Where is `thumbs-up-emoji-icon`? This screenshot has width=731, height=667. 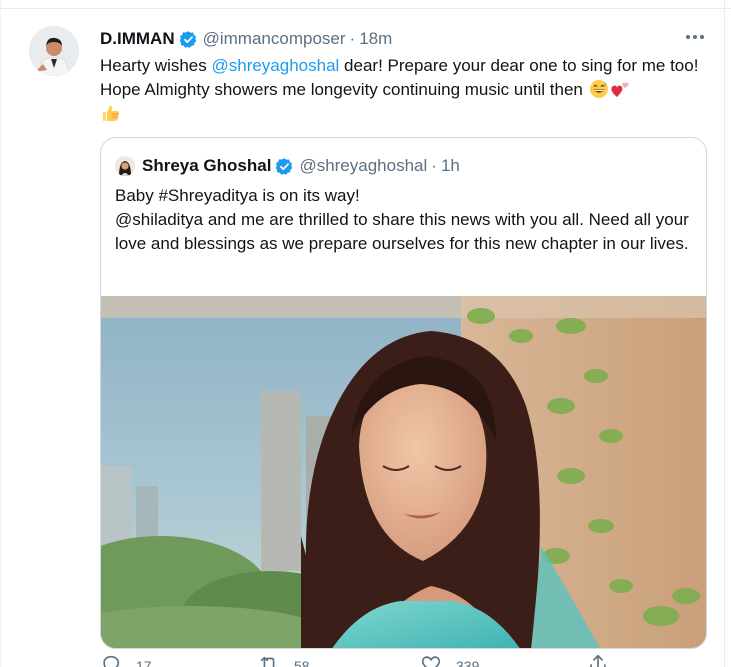
thumbs-up-emoji-icon is located at coordinates (111, 113).